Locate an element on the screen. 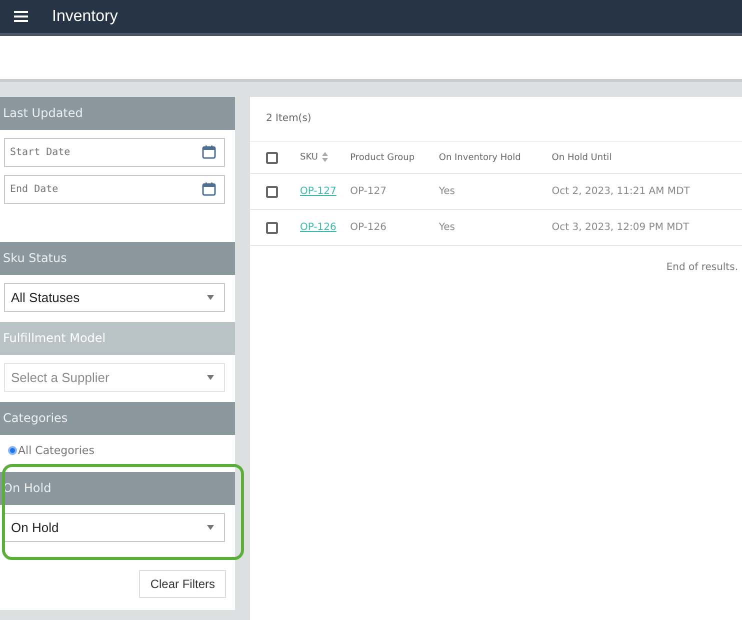  select-all-checkbox is located at coordinates (272, 158).